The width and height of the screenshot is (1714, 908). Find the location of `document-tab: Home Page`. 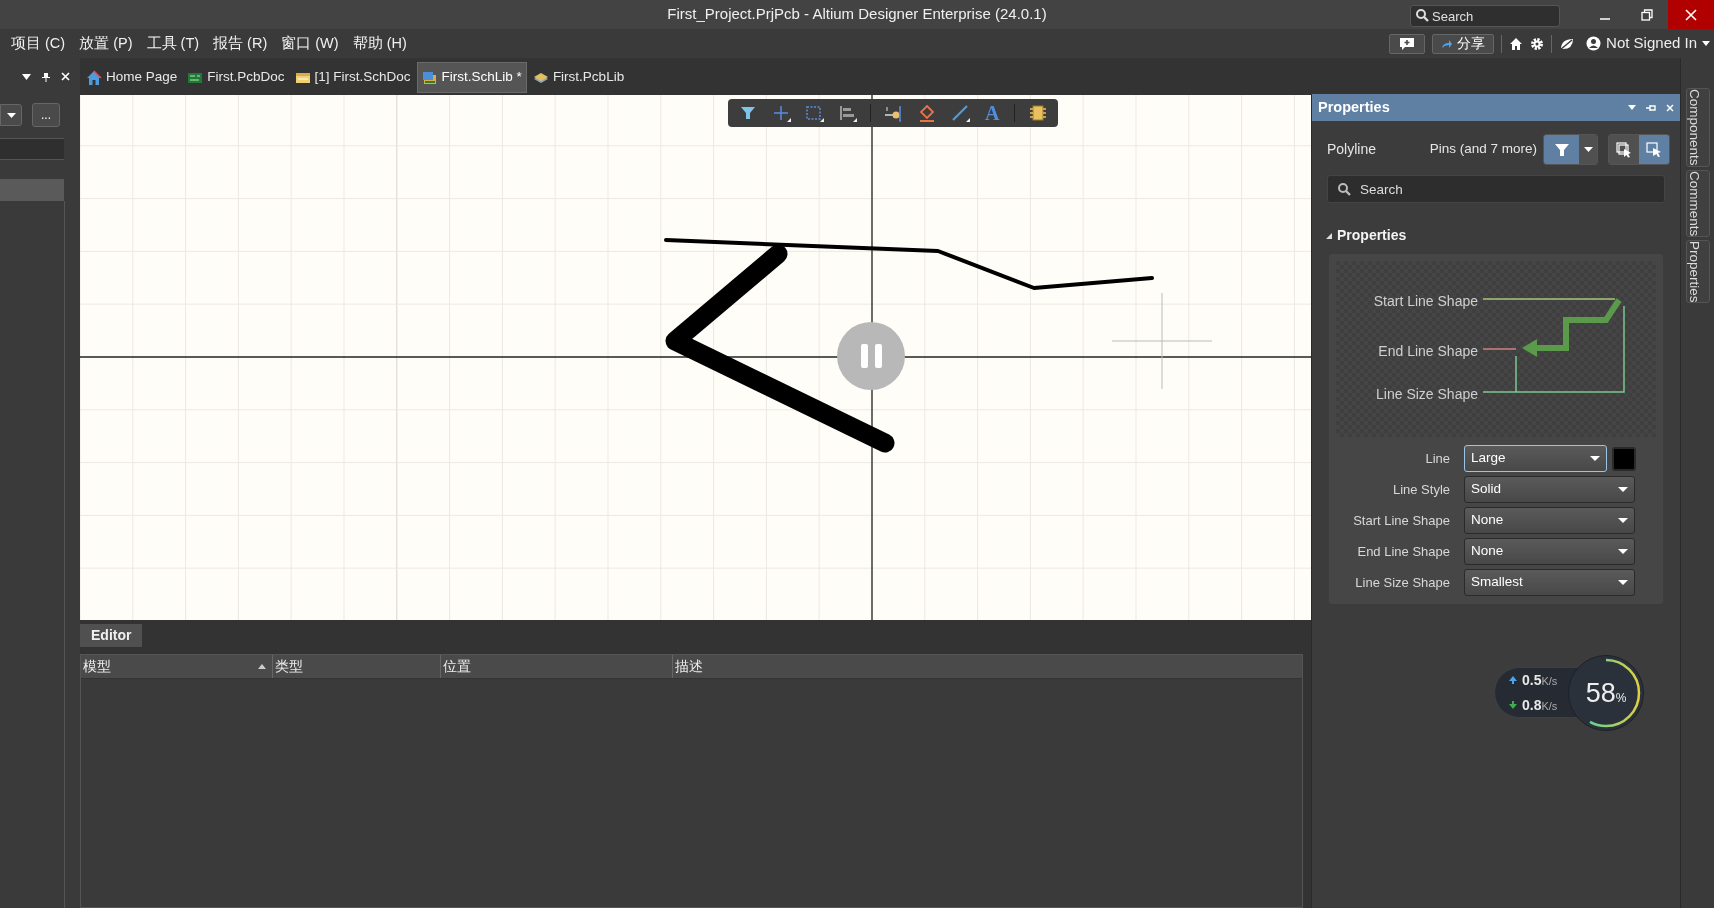

document-tab: Home Page is located at coordinates (132, 77).